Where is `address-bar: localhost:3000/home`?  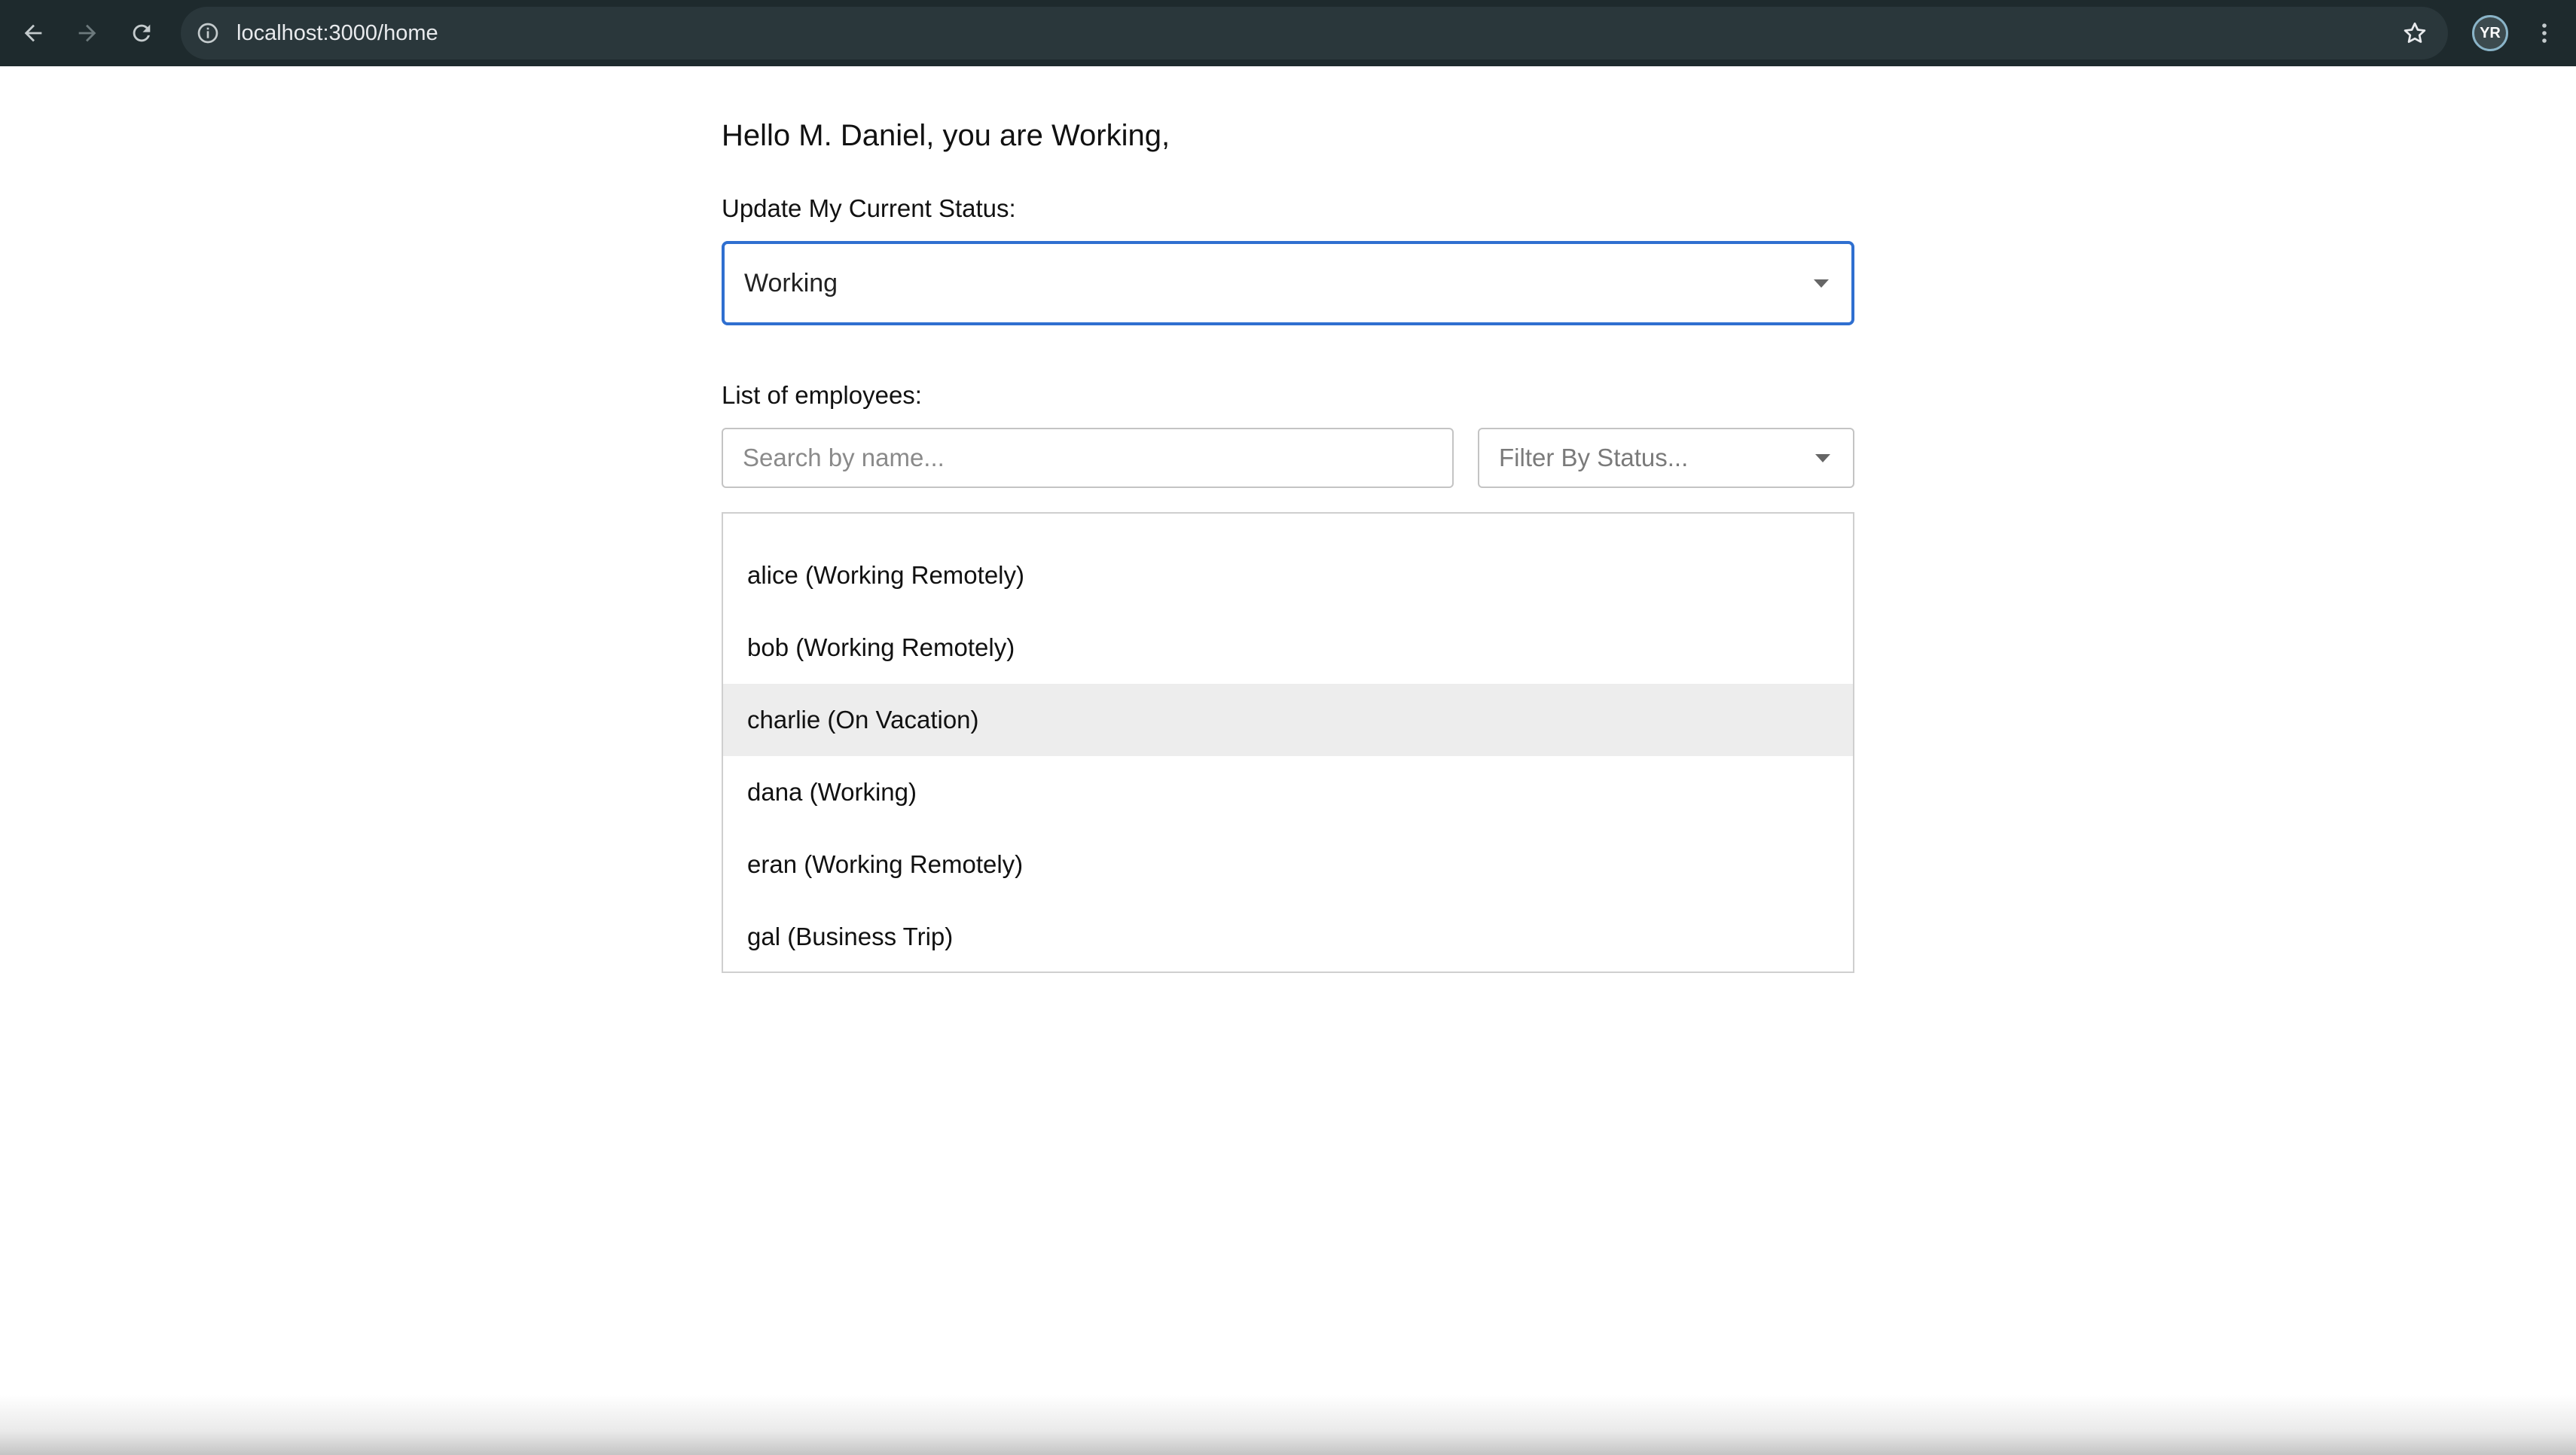 address-bar: localhost:3000/home is located at coordinates (1315, 33).